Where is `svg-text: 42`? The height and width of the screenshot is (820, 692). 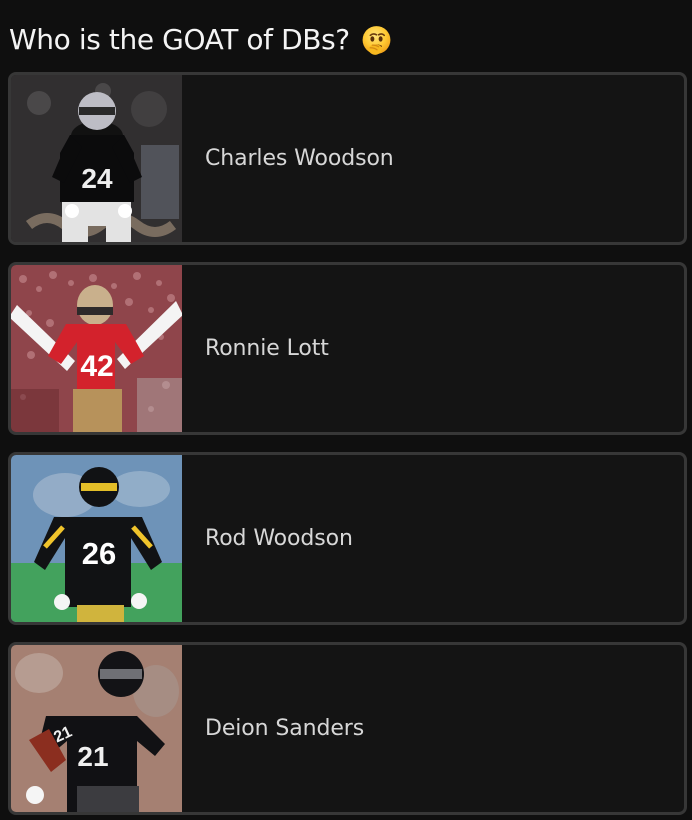 svg-text: 42 is located at coordinates (96, 366).